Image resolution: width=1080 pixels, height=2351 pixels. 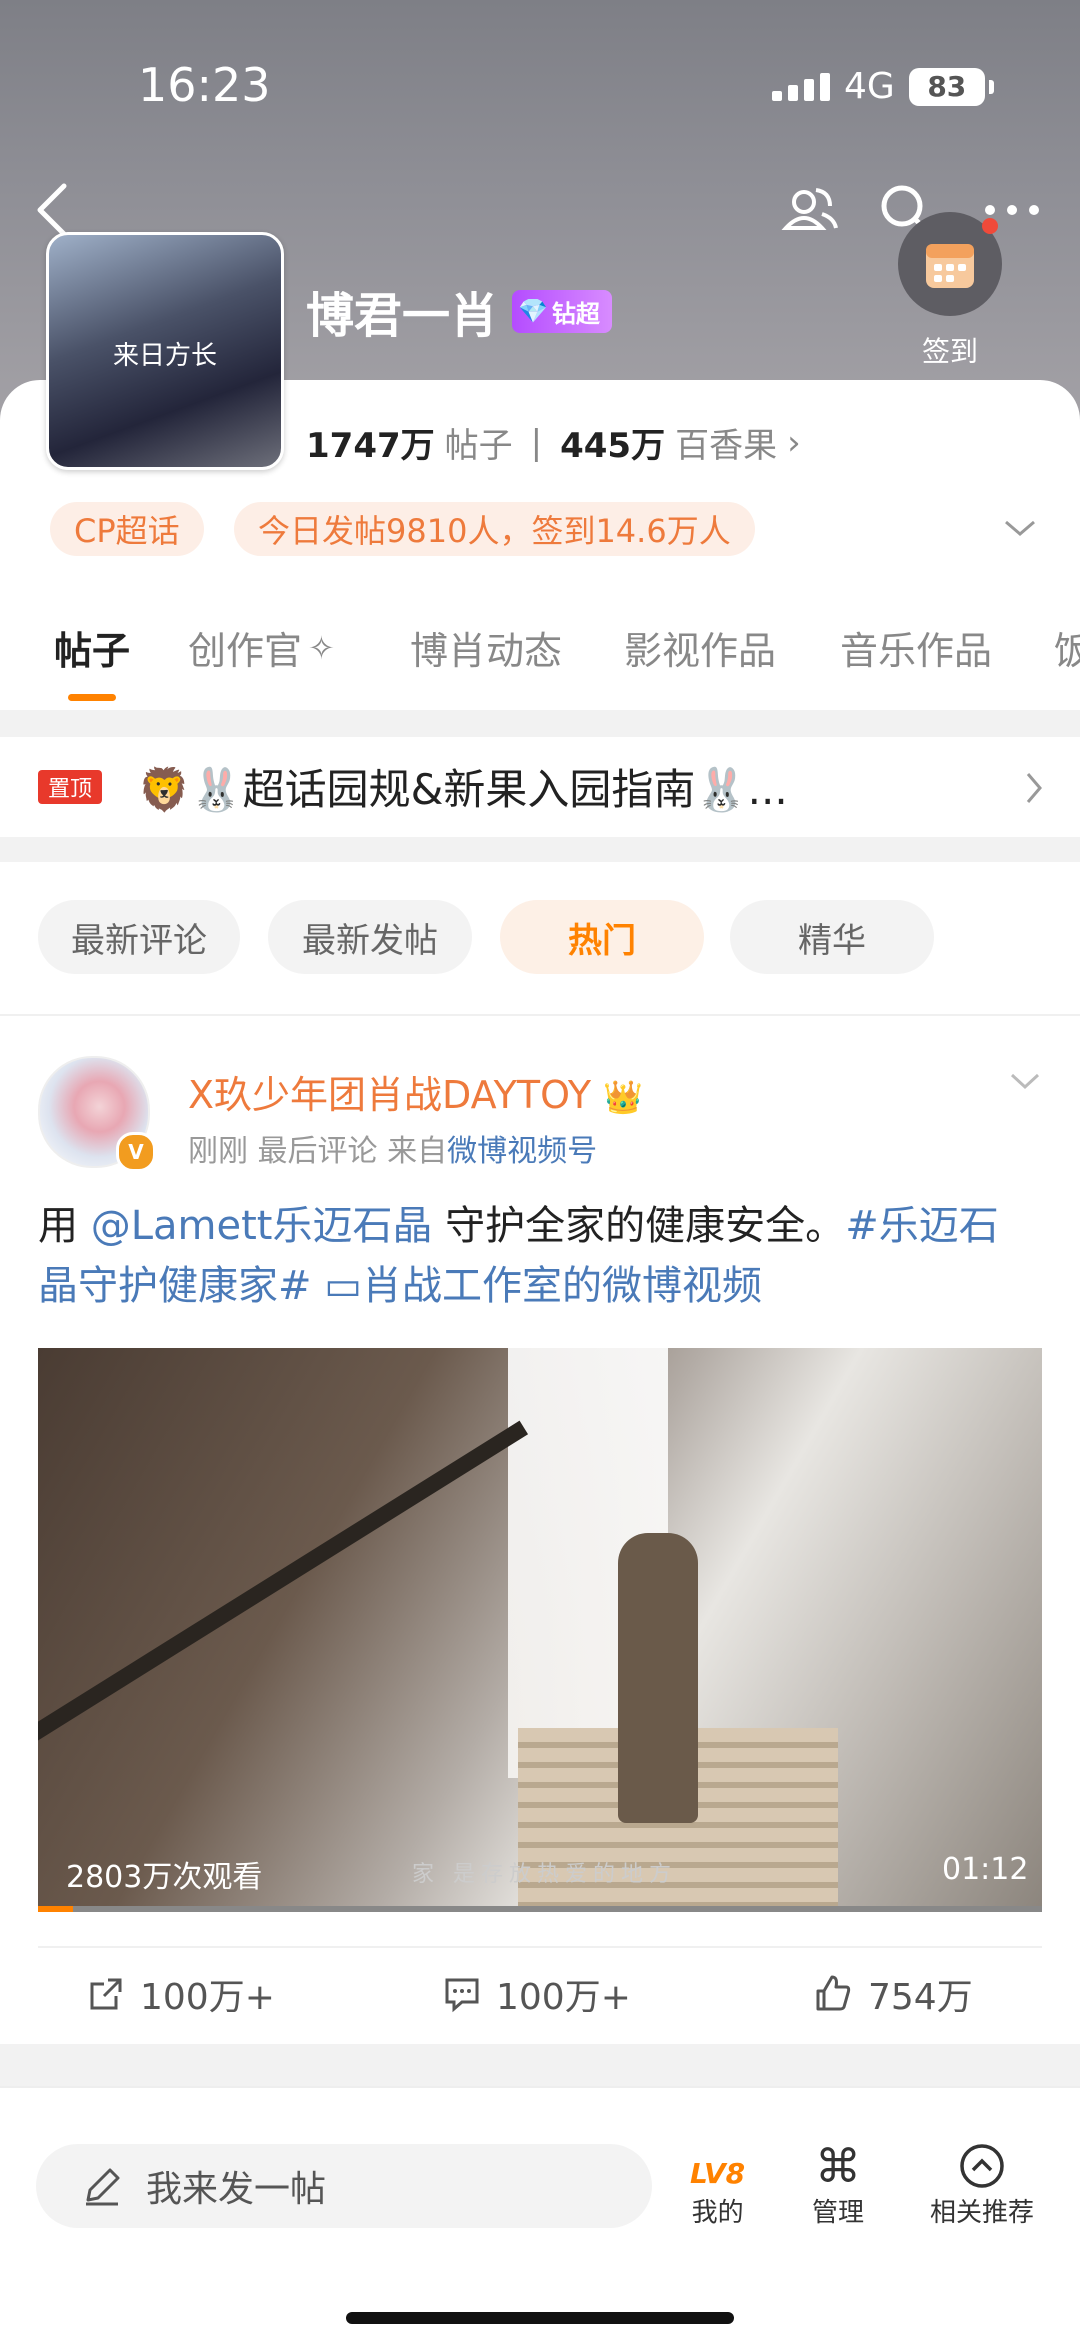 I want to click on status-bar: 4G 83, so click(x=883, y=86).